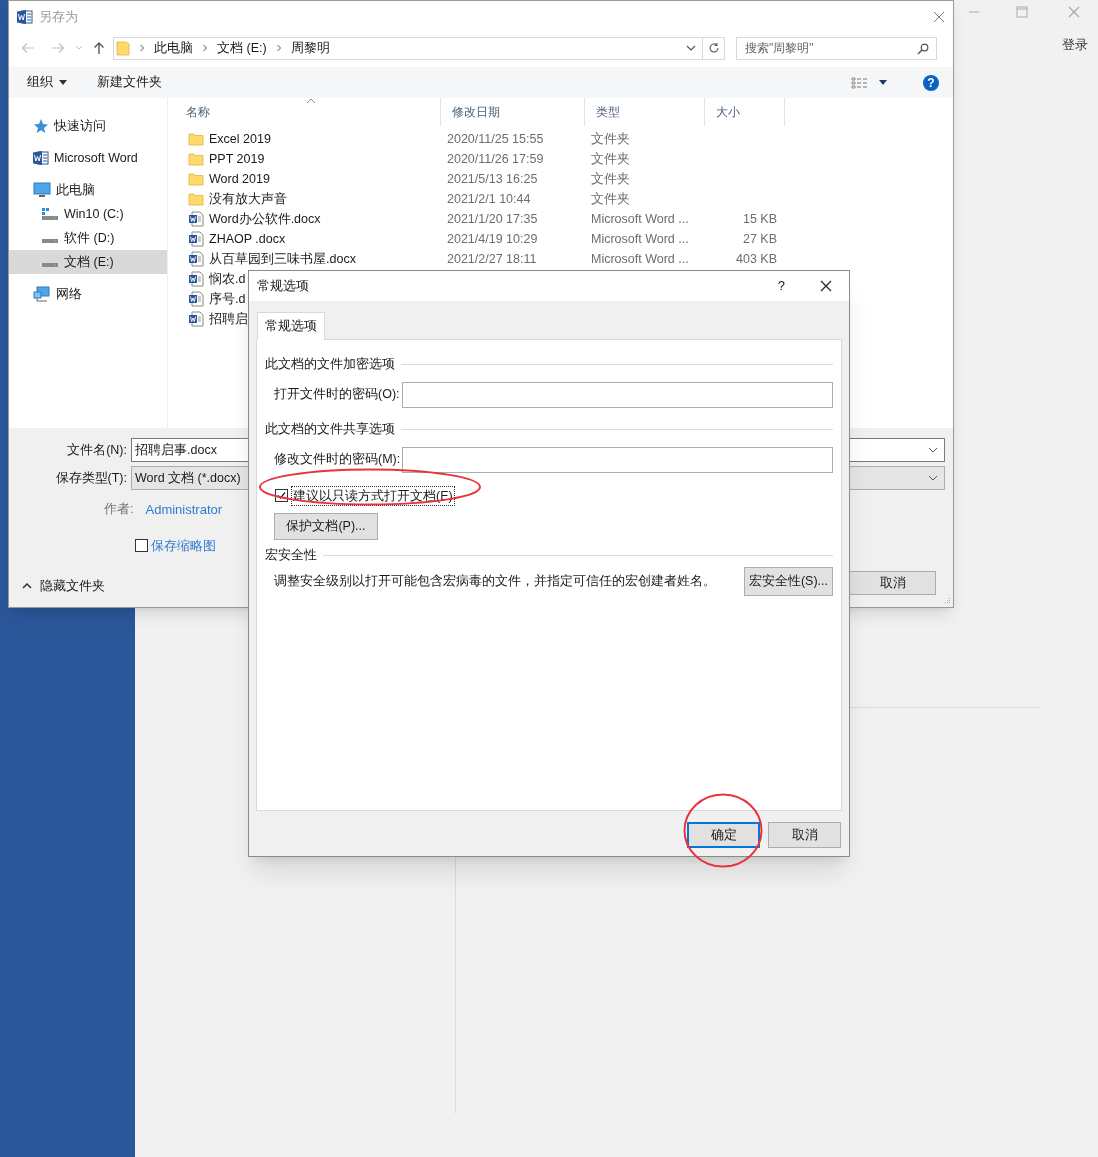 This screenshot has height=1157, width=1098. Describe the element at coordinates (97, 450) in the screenshot. I see `field-label: 文件名(N):` at that location.